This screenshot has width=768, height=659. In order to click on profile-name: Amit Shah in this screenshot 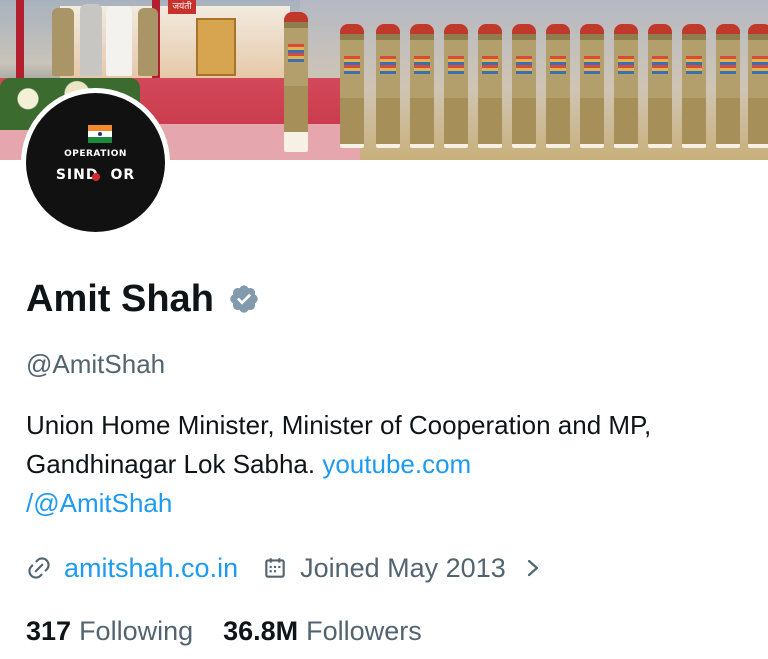, I will do `click(120, 299)`.